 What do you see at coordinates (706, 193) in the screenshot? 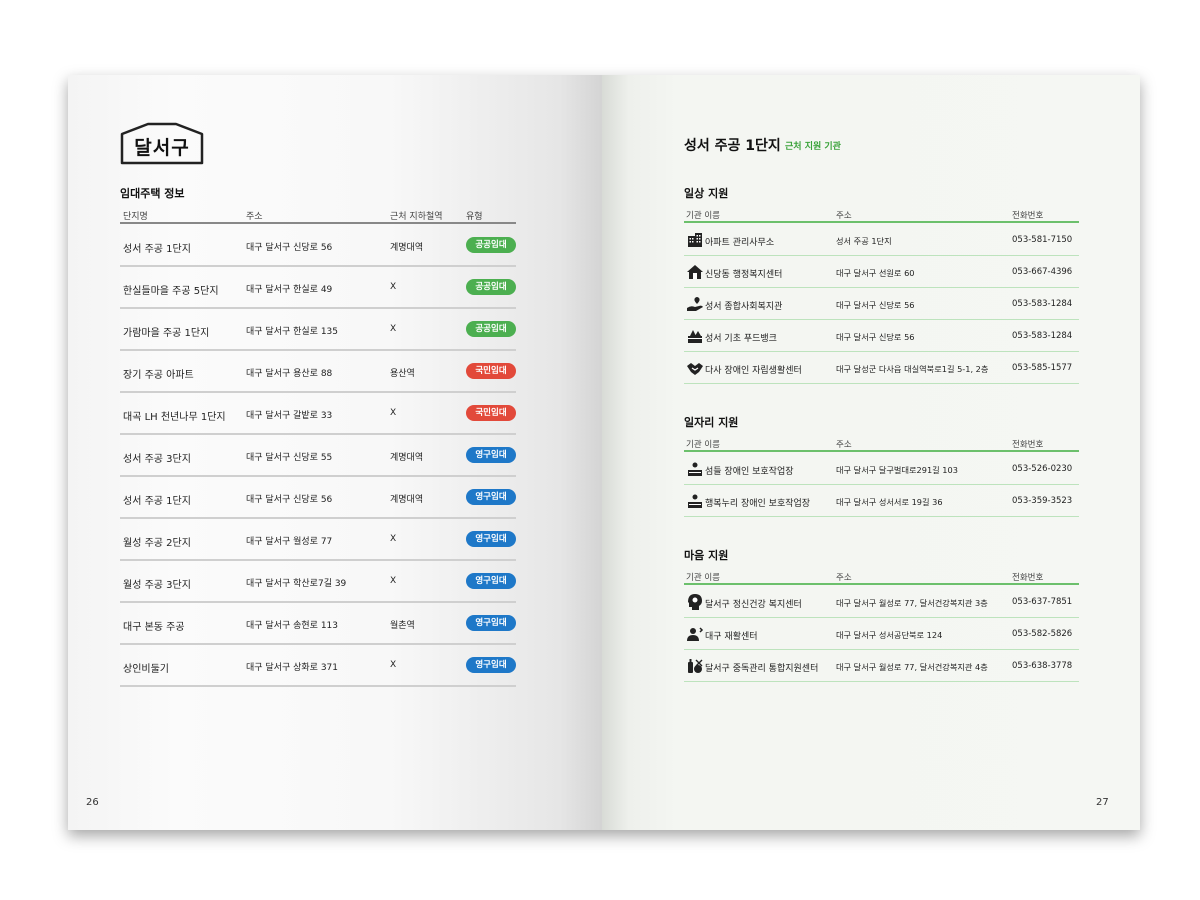
I see `support-section-title: 일상 지원` at bounding box center [706, 193].